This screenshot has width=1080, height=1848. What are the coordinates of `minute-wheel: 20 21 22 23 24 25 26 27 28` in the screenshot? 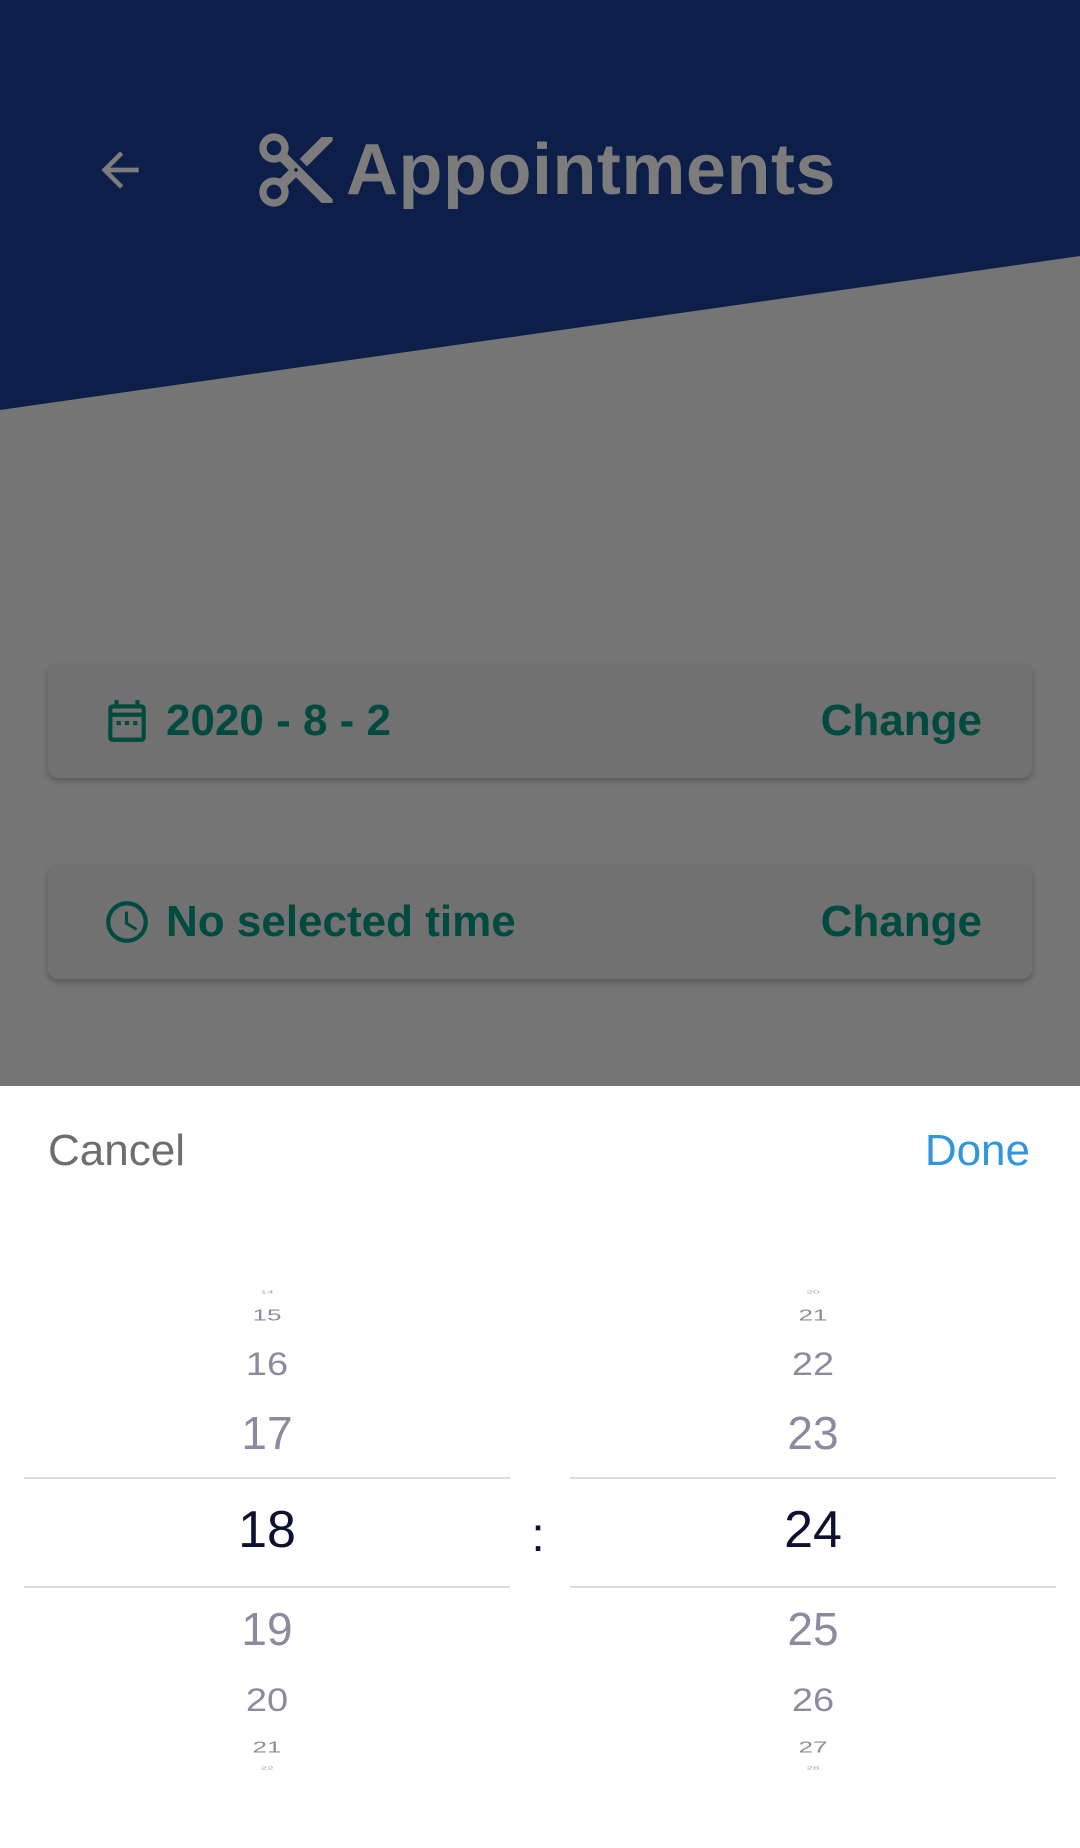 It's located at (813, 1541).